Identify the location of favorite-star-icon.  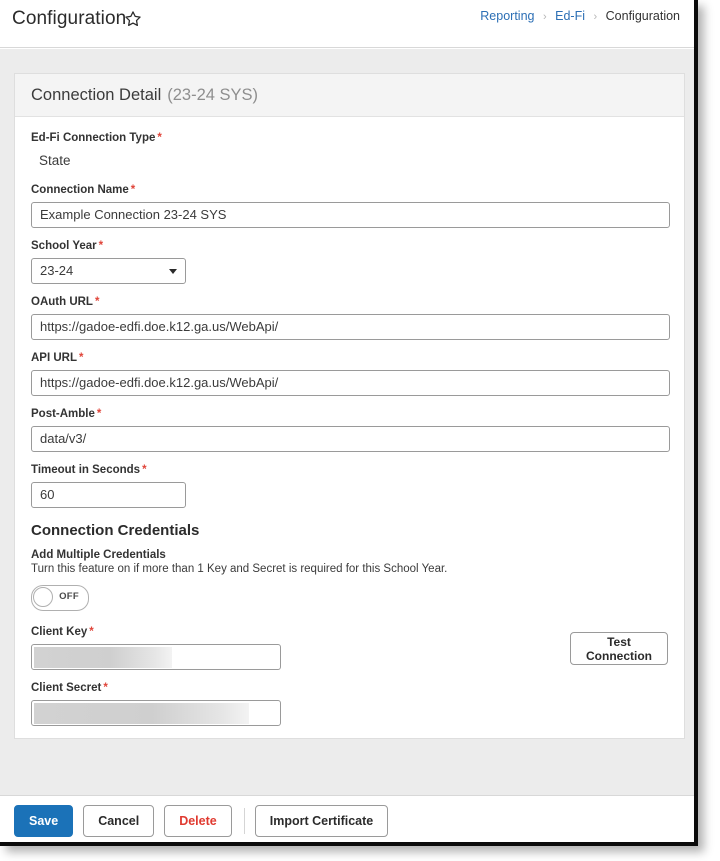
(133, 19).